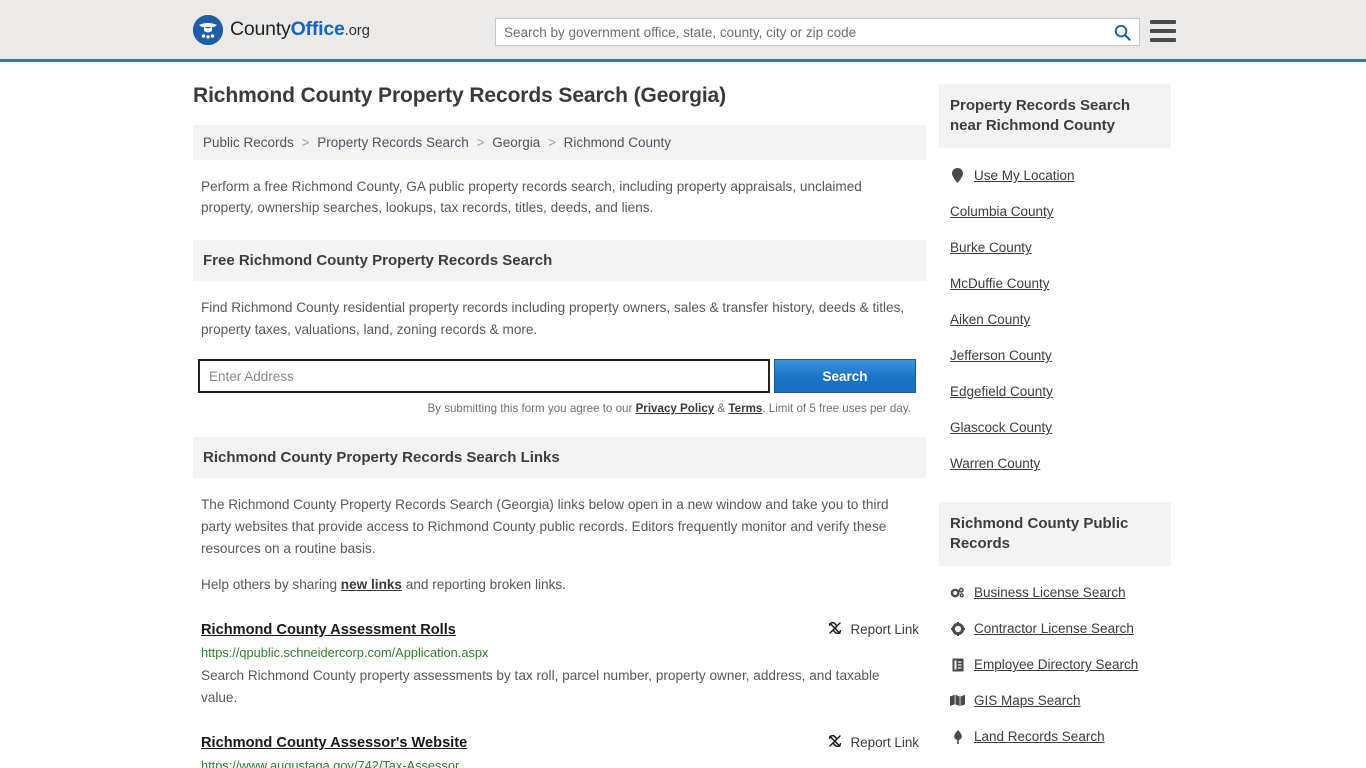 Image resolution: width=1366 pixels, height=768 pixels. I want to click on sidebar-item-employee-directory-search: Employee Directory Search, so click(1060, 665).